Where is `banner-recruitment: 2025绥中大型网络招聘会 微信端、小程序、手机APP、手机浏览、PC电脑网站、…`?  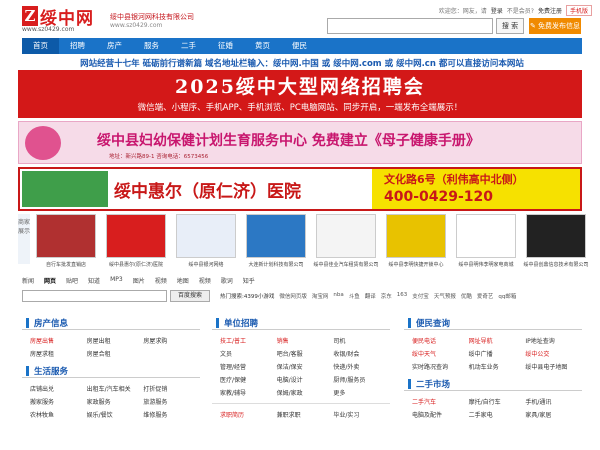
banner-recruitment: 2025绥中大型网络招聘会 微信端、小程序、手机APP、手机浏览、PC电脑网站、… is located at coordinates (300, 94).